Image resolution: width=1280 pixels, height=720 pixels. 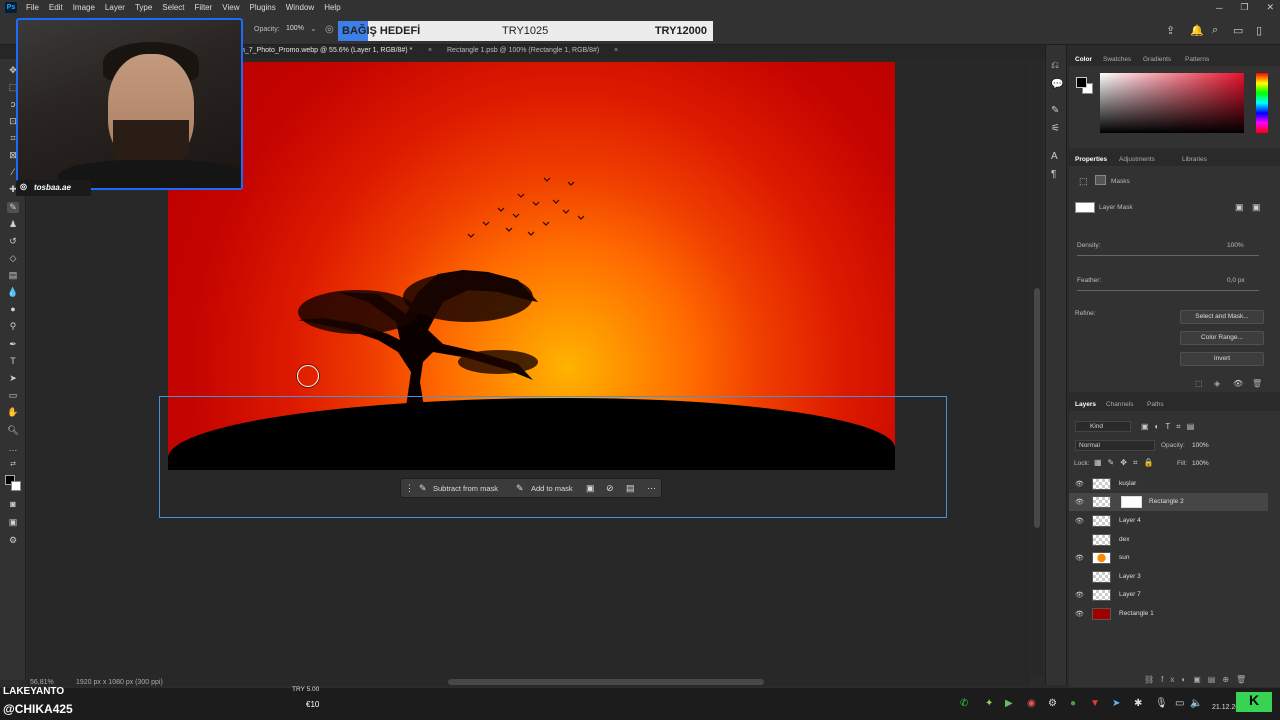 I want to click on more-options-icon: ⋯, so click(x=651, y=488).